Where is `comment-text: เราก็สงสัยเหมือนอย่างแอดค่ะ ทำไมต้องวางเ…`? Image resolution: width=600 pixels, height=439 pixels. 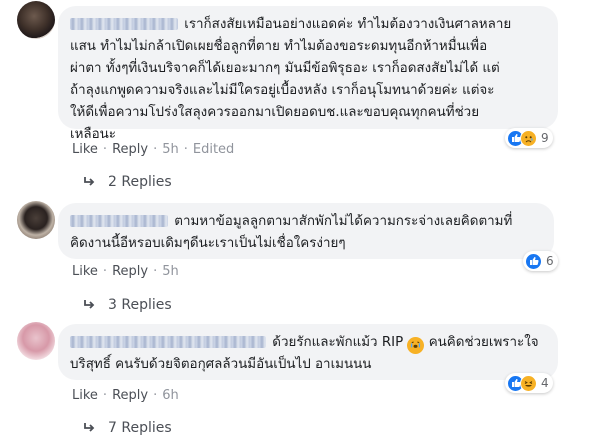 comment-text: เราก็สงสัยเหมือนอย่างแอดค่ะ ทำไมต้องวางเ… is located at coordinates (348, 24).